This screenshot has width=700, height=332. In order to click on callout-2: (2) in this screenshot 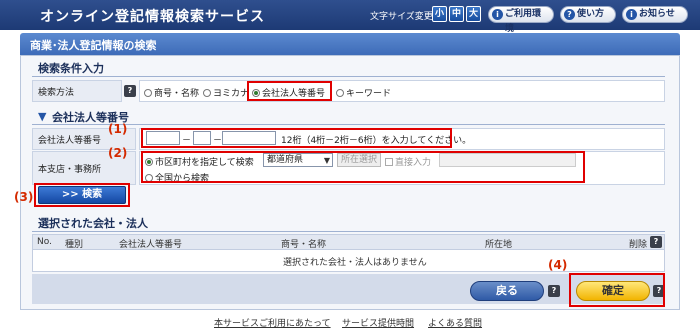, I will do `click(118, 153)`.